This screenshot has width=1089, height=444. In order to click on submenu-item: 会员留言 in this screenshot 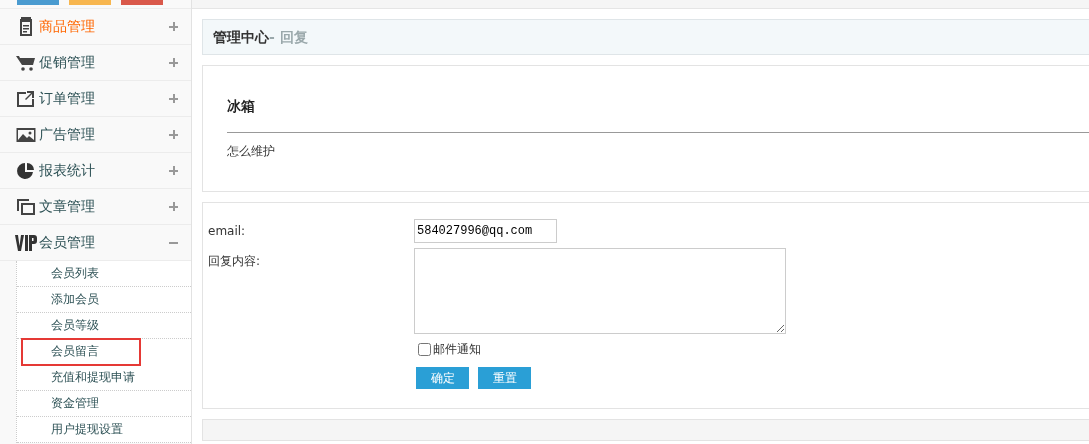, I will do `click(81, 352)`.